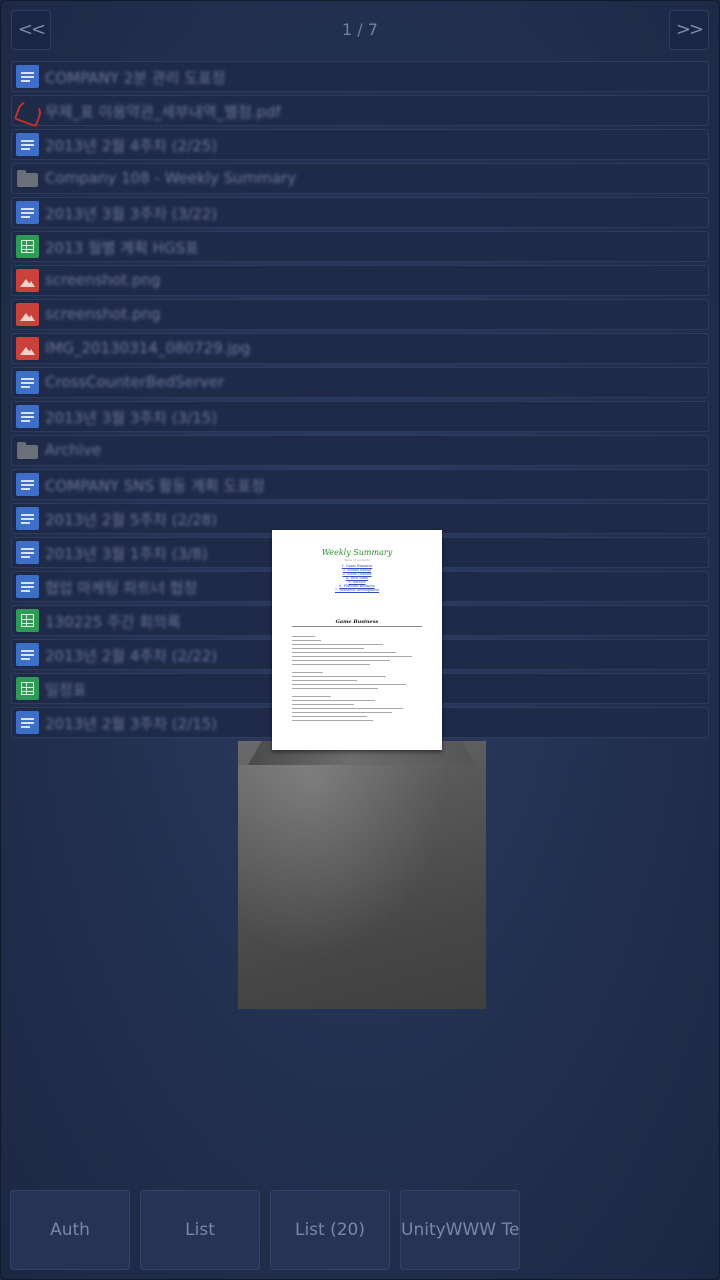  What do you see at coordinates (360, 144) in the screenshot?
I see `file-list-item: 2013년 2월 4주차 (2/25)` at bounding box center [360, 144].